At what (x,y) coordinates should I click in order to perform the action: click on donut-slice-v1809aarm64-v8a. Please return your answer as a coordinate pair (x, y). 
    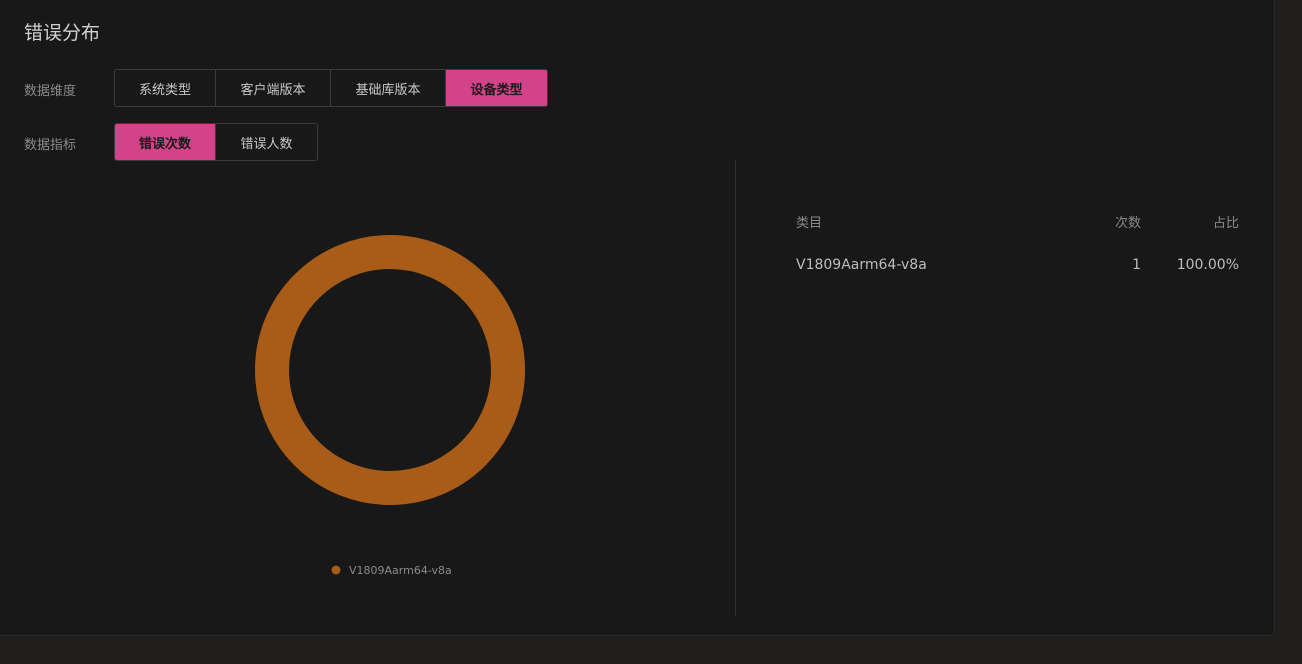
    Looking at the image, I should click on (390, 370).